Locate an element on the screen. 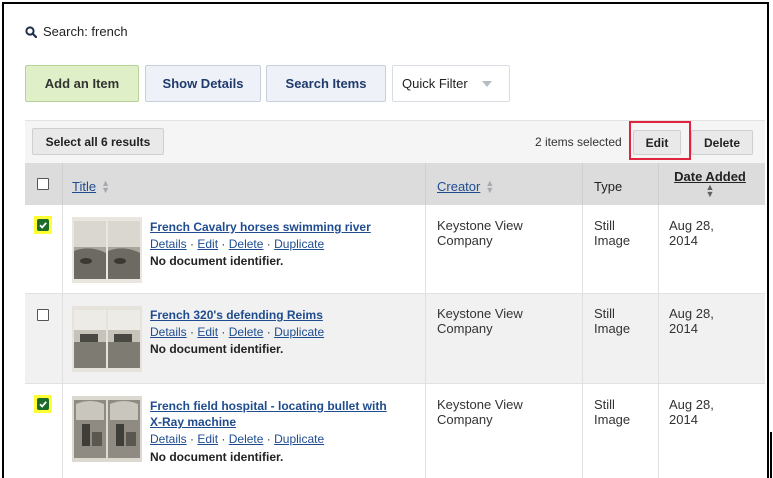 The width and height of the screenshot is (773, 478). search-label: Search: french is located at coordinates (85, 31).